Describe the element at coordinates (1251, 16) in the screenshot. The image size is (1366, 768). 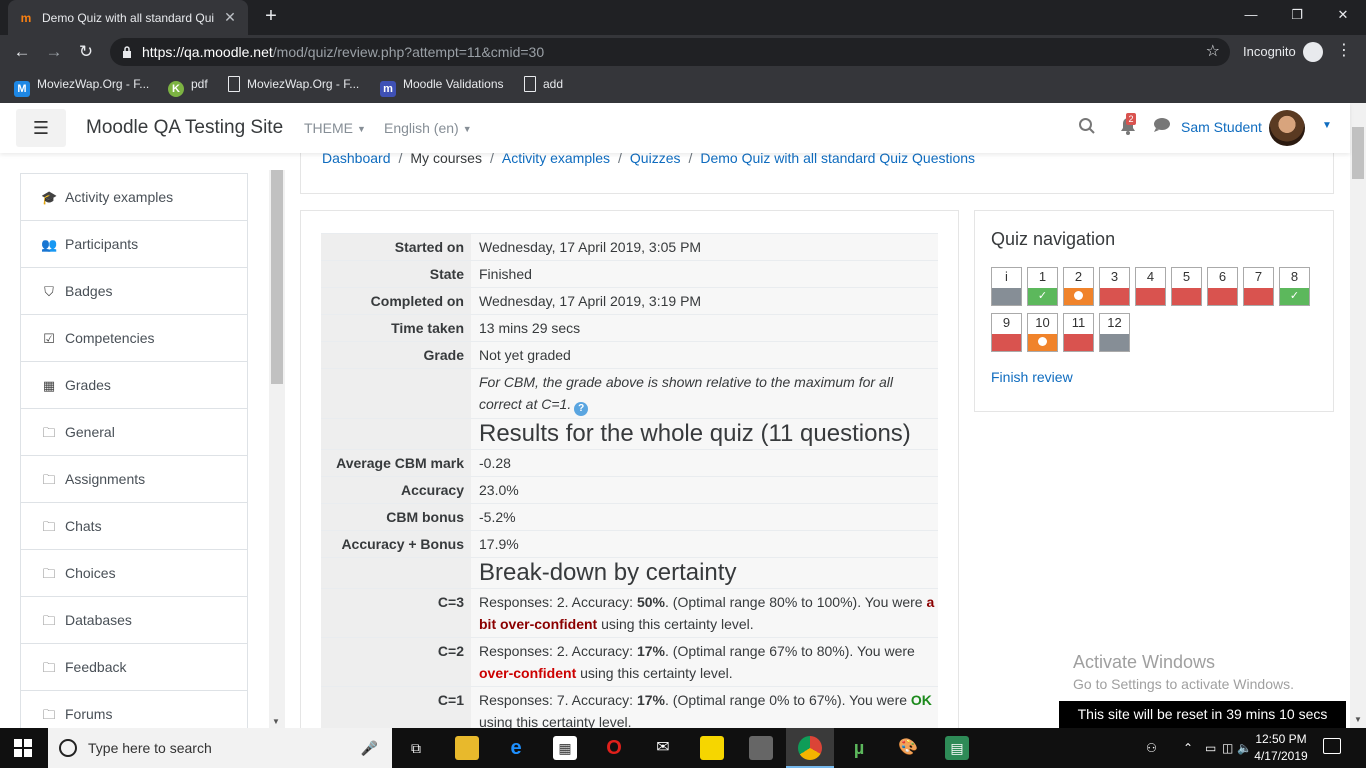
I see `minimize-window-button: —` at that location.